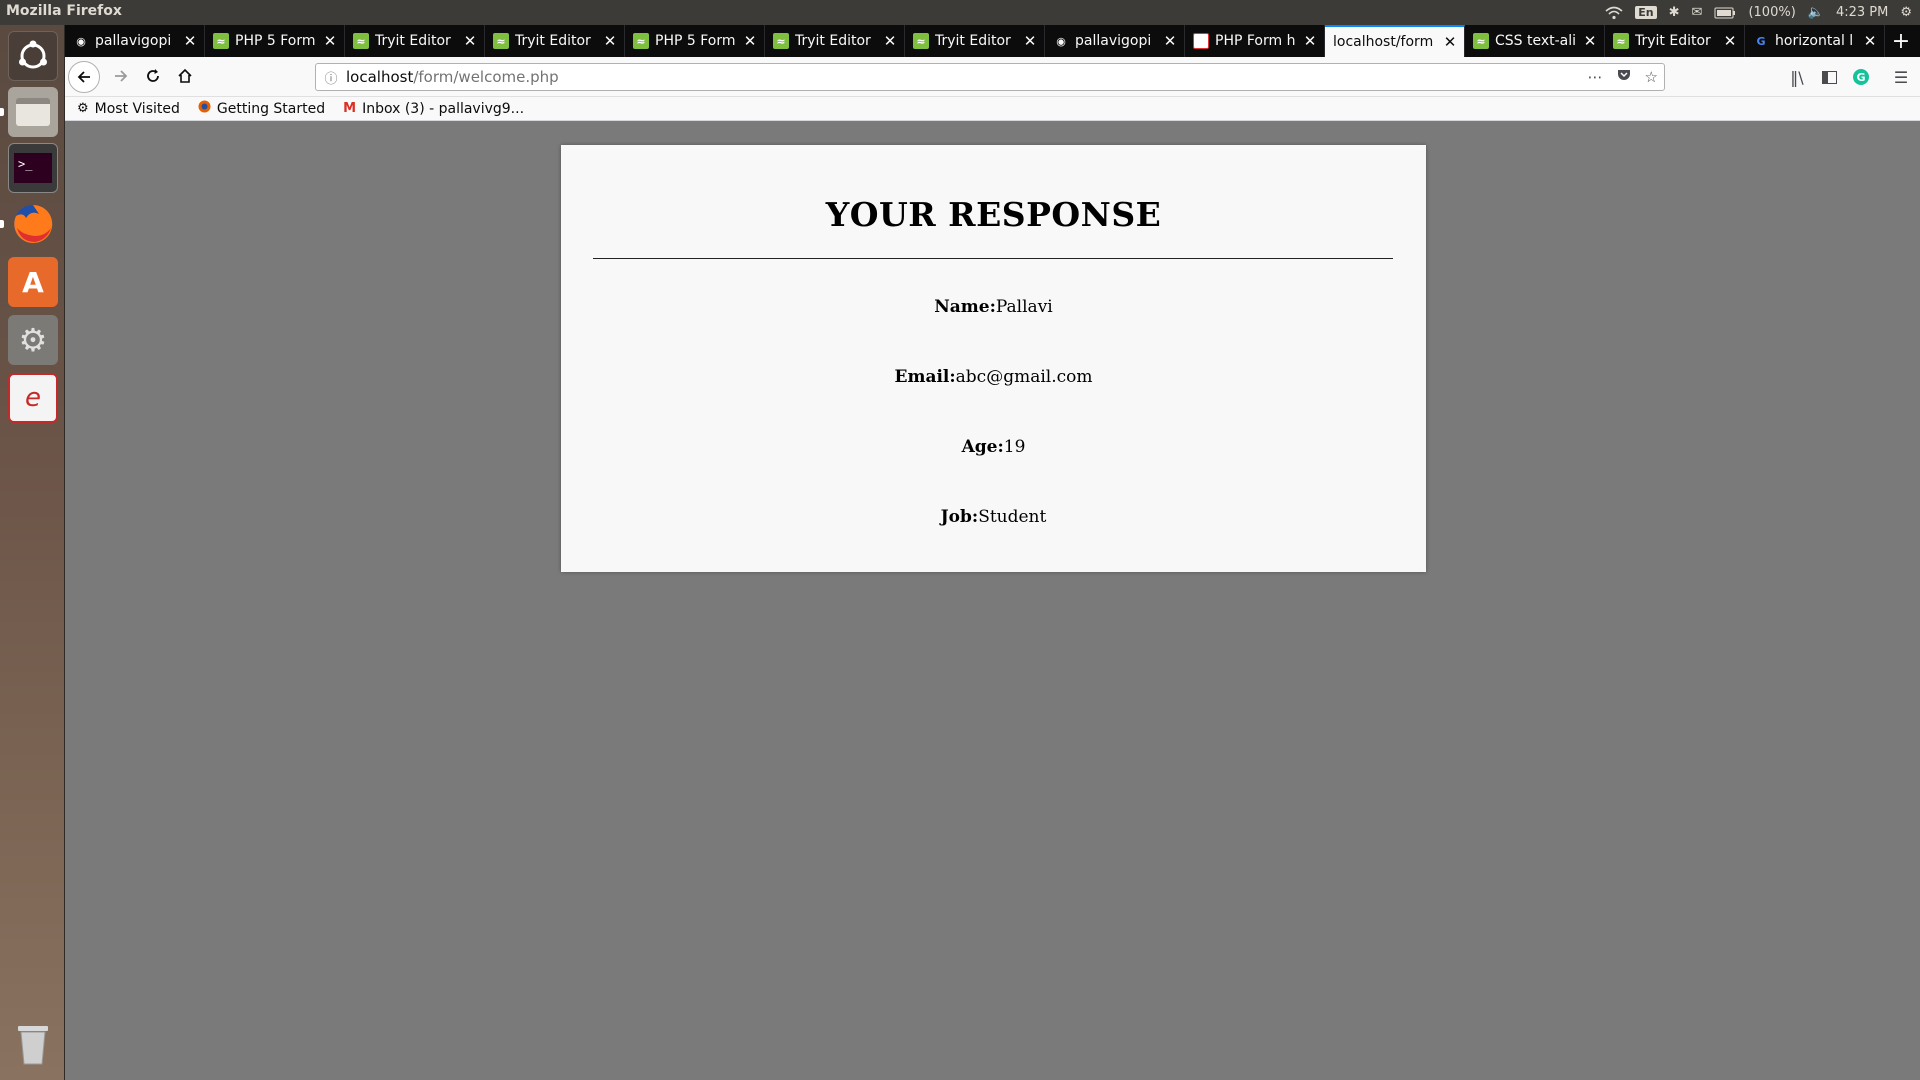  What do you see at coordinates (1816, 12) in the screenshot?
I see `volume-icon: 🔈` at bounding box center [1816, 12].